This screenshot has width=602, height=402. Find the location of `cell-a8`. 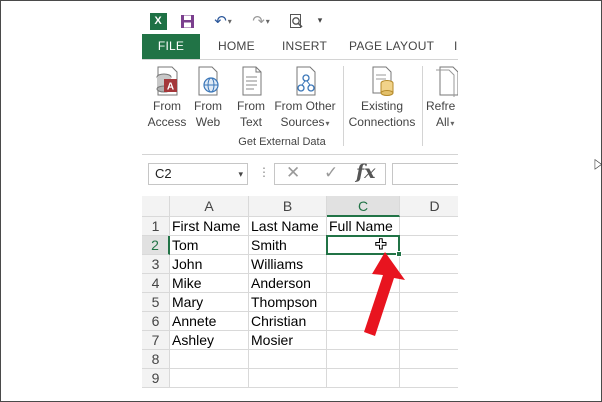

cell-a8 is located at coordinates (209, 359).